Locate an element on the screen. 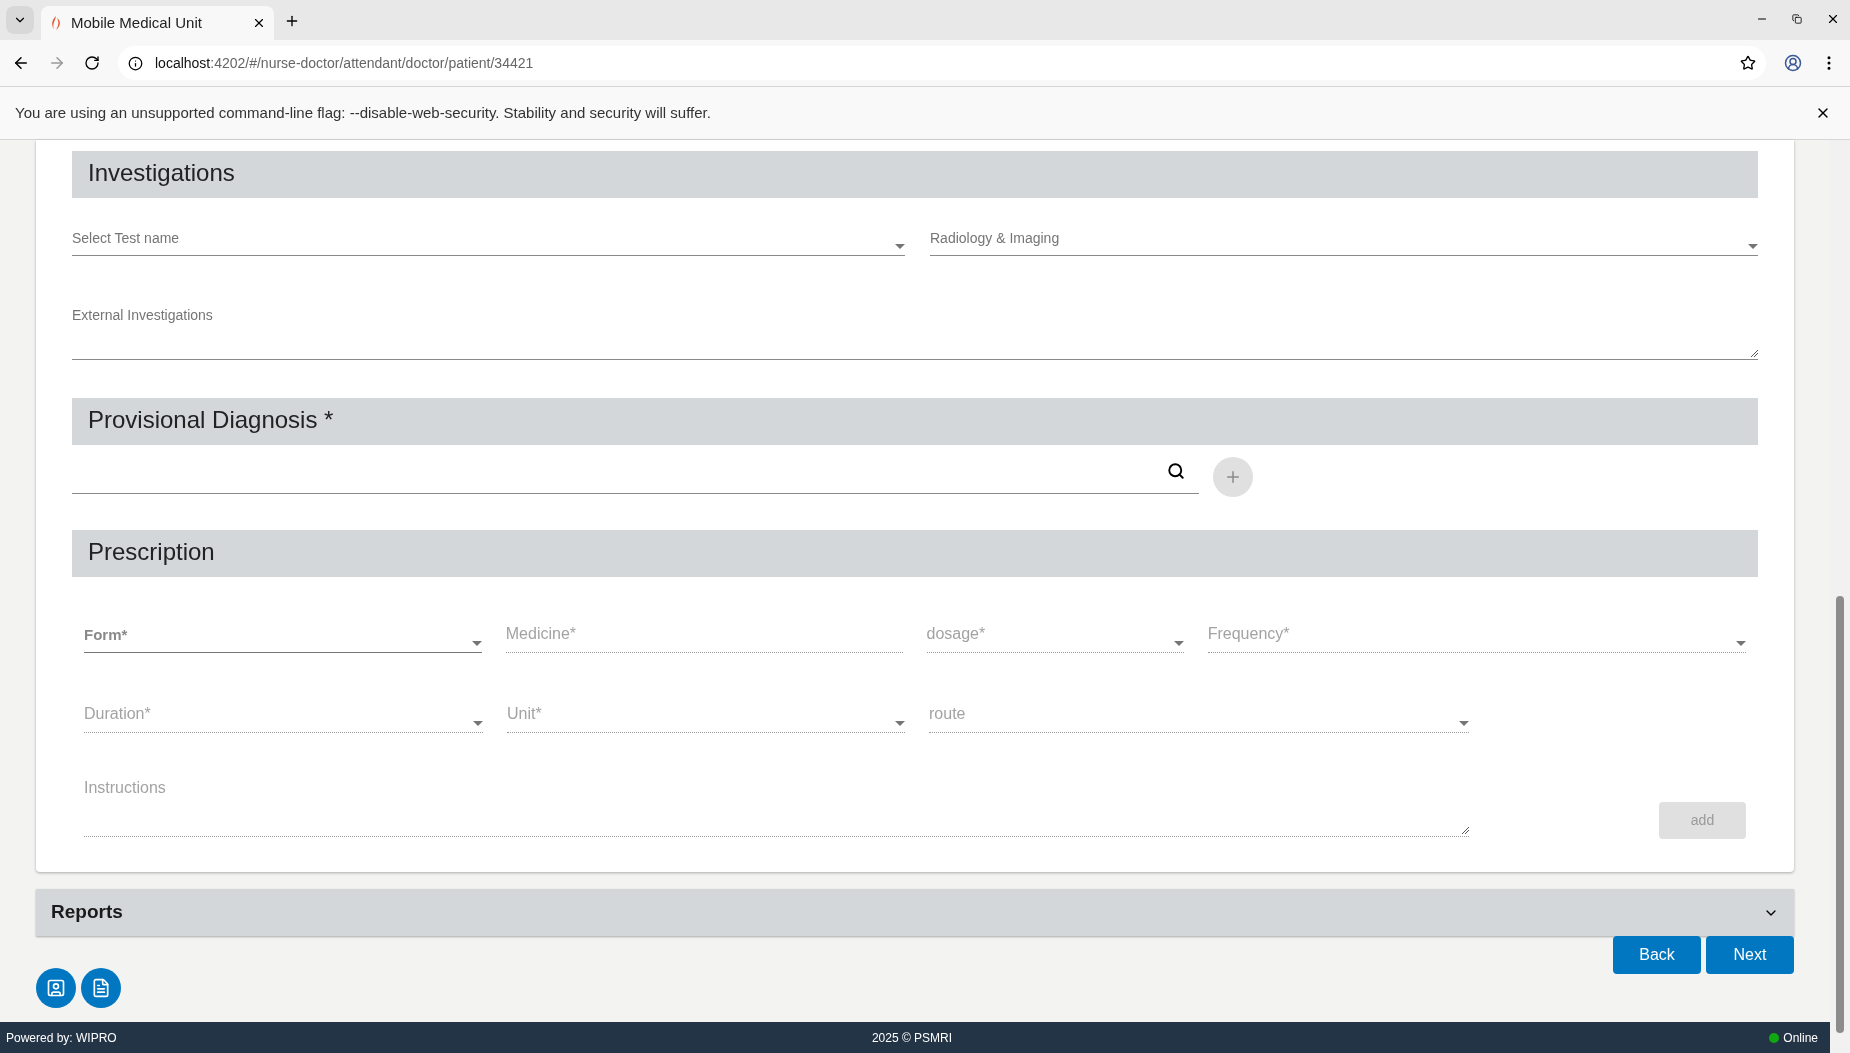 The width and height of the screenshot is (1850, 1053). section-header: Investigations is located at coordinates (915, 174).